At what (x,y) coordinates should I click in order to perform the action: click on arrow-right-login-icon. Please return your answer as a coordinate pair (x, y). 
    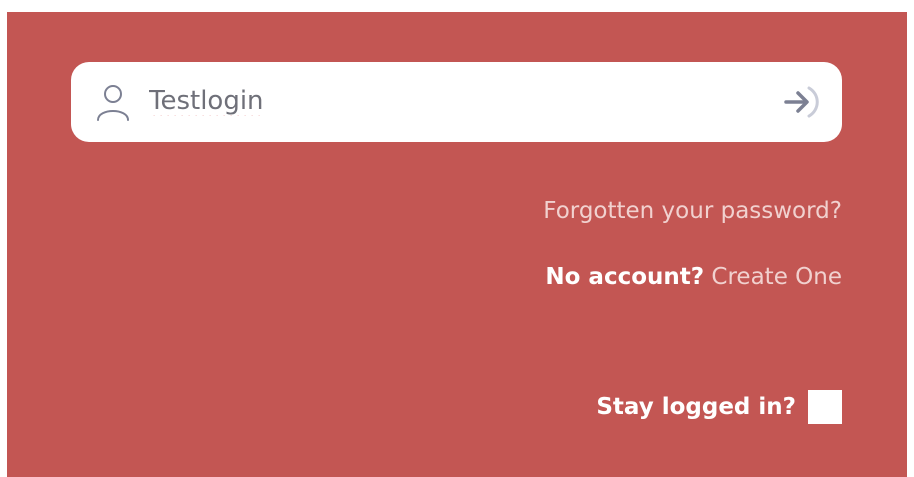
    Looking at the image, I should click on (800, 102).